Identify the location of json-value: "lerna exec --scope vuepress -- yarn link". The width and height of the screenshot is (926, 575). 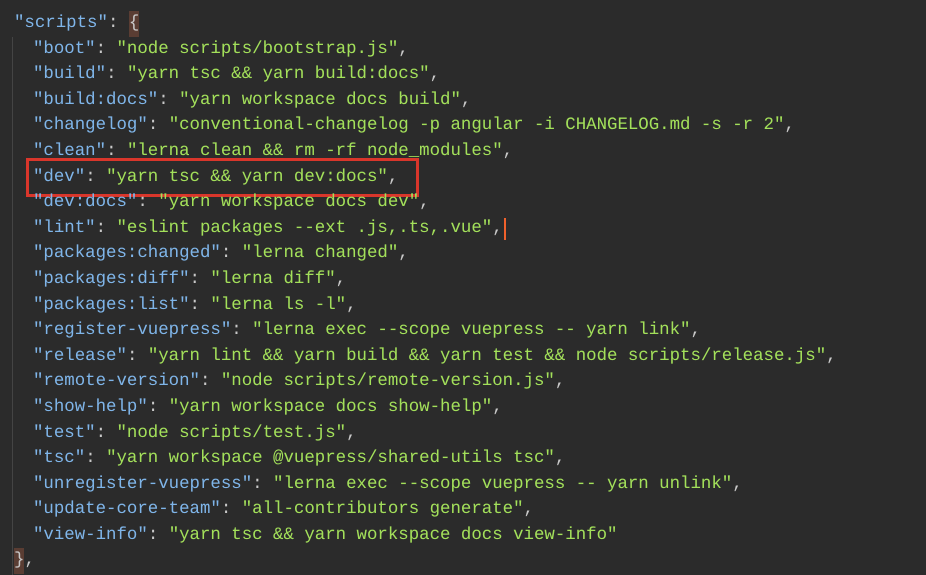
(471, 330).